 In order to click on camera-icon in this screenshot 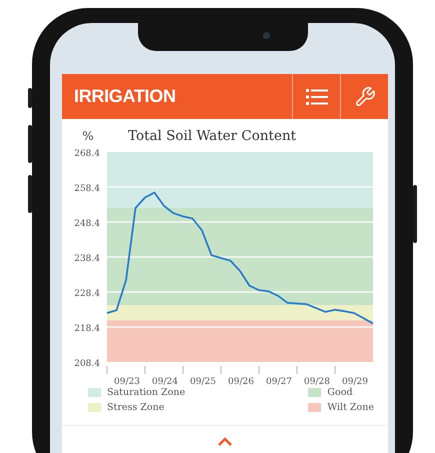, I will do `click(266, 35)`.